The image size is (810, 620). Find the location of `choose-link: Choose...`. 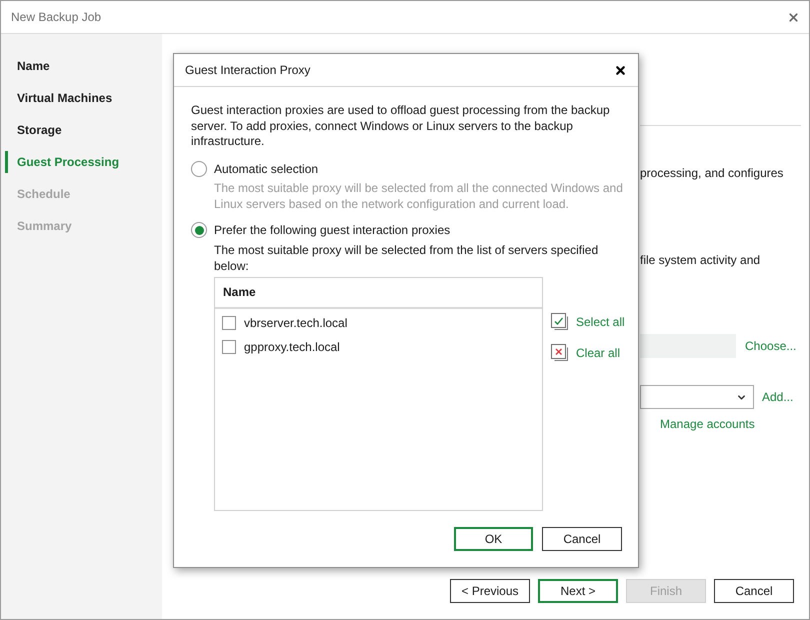

choose-link: Choose... is located at coordinates (770, 346).